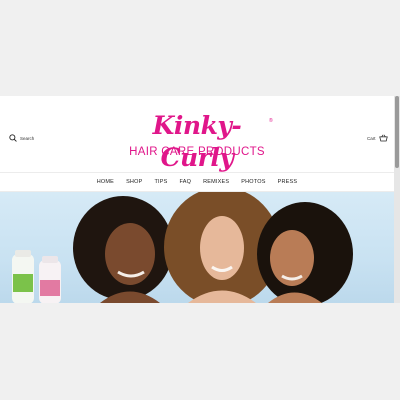 The width and height of the screenshot is (400, 400). What do you see at coordinates (305, 252) in the screenshot?
I see `woman-right` at bounding box center [305, 252].